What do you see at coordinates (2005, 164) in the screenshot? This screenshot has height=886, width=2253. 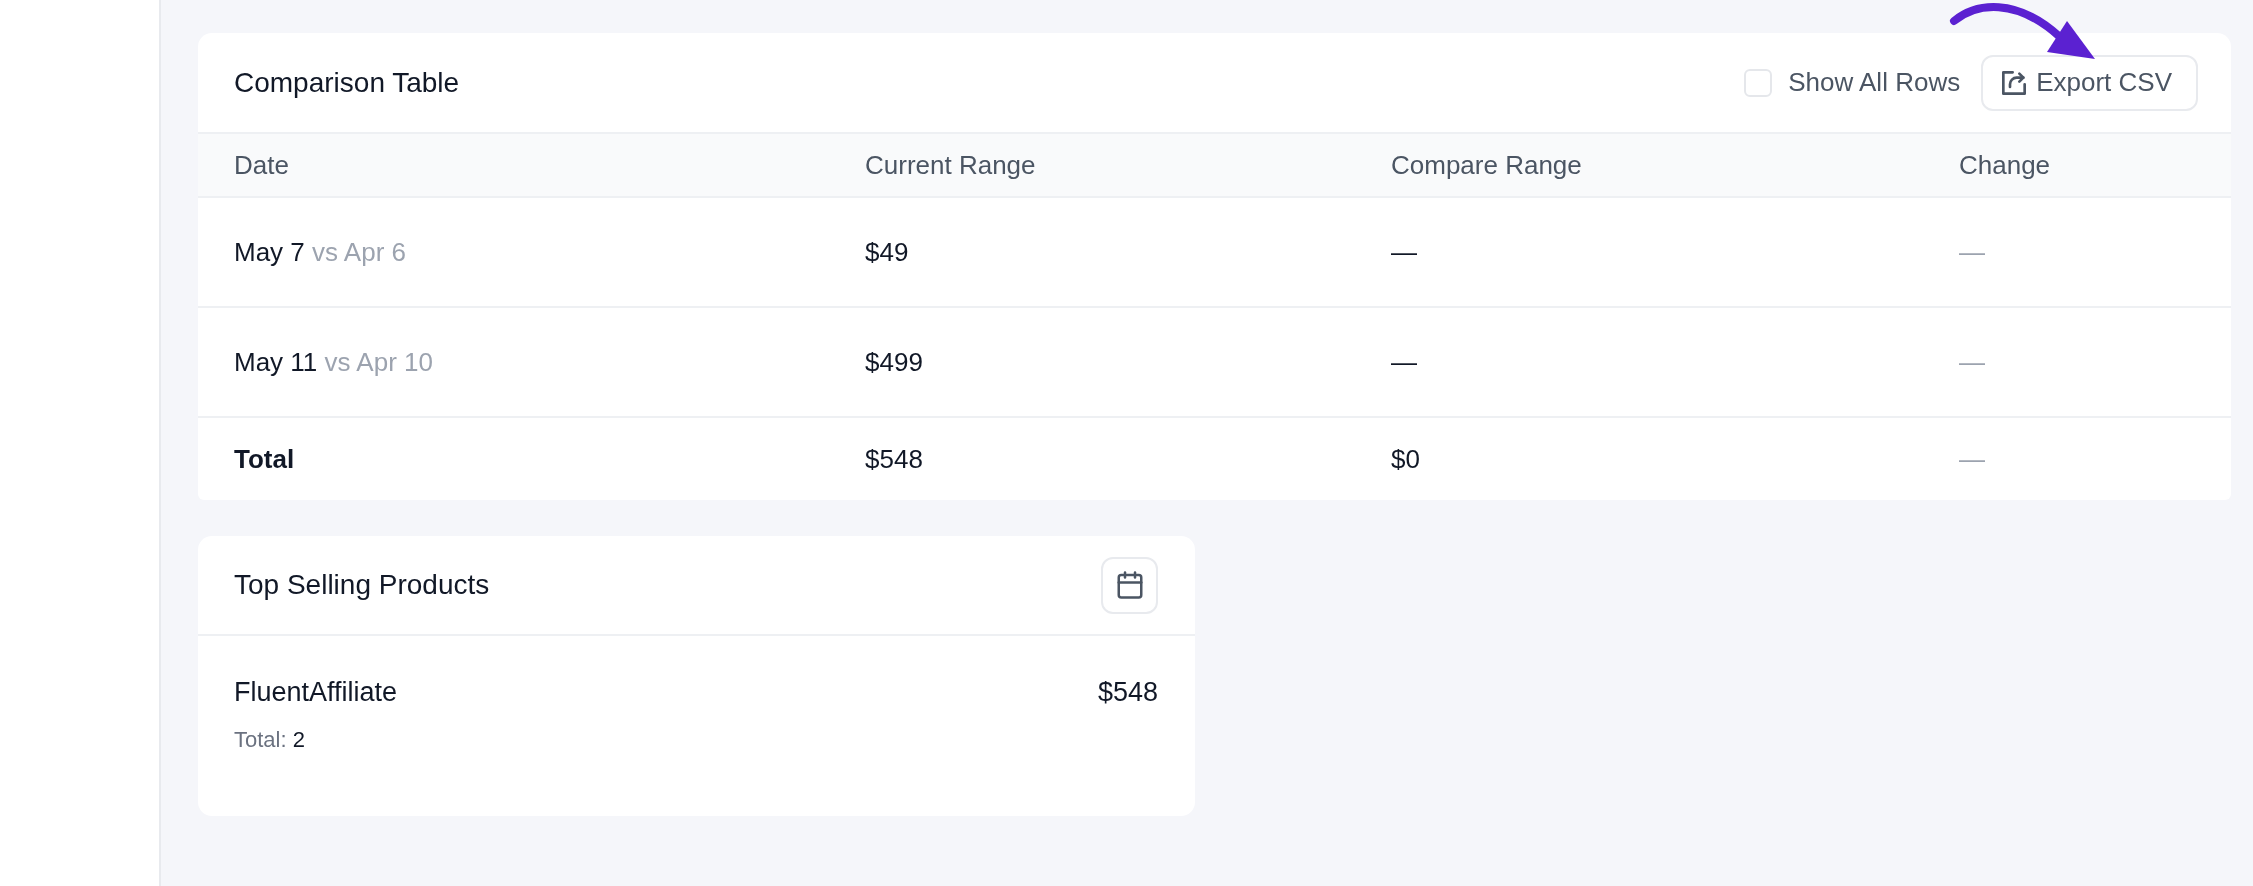 I see `column-header: Change` at bounding box center [2005, 164].